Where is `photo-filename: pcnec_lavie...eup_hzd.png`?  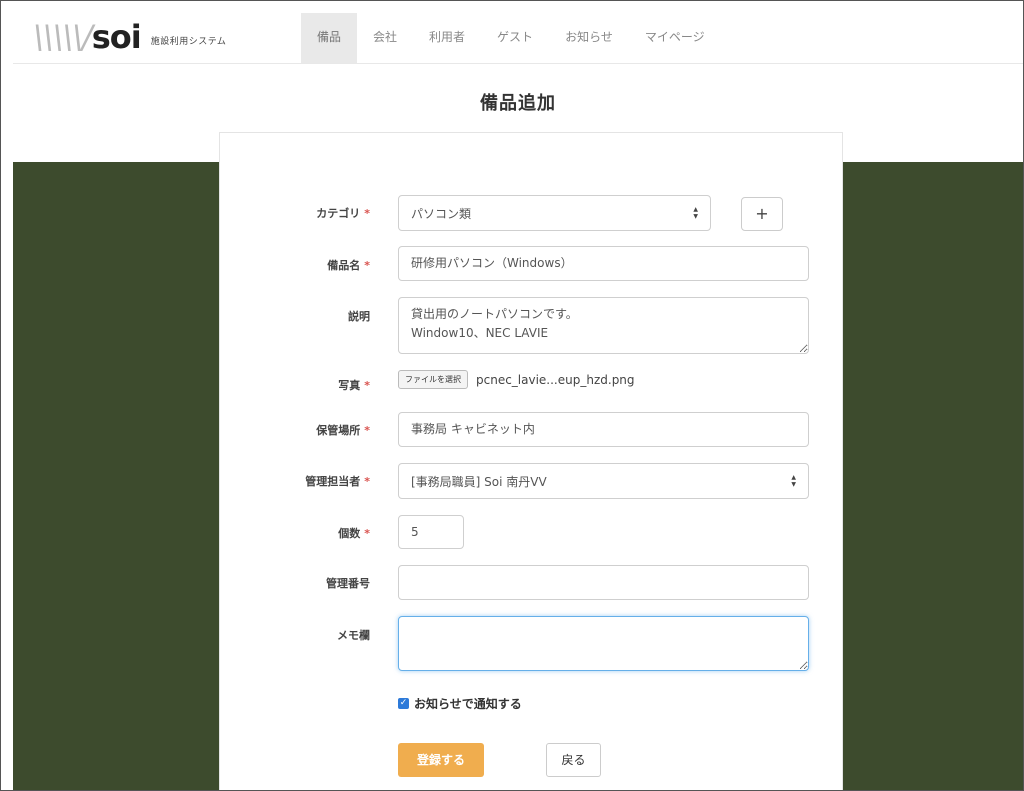 photo-filename: pcnec_lavie...eup_hzd.png is located at coordinates (555, 379).